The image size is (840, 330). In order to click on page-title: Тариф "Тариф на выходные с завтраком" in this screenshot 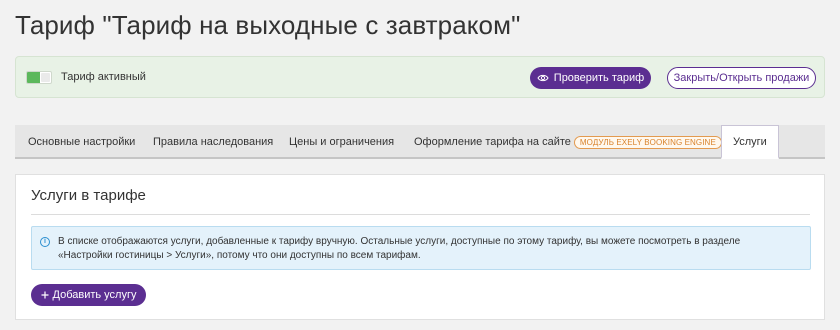, I will do `click(268, 25)`.